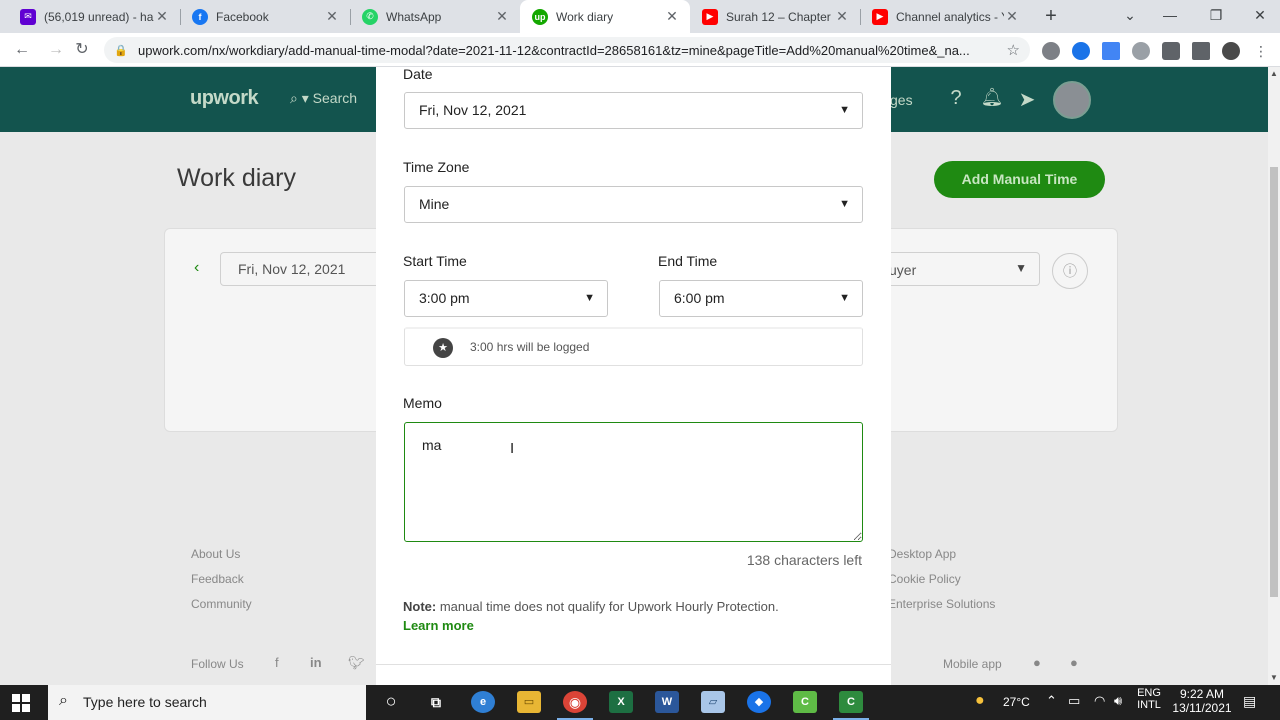 The height and width of the screenshot is (720, 1280). What do you see at coordinates (529, 702) in the screenshot?
I see `file-explorer-icon: ▭` at bounding box center [529, 702].